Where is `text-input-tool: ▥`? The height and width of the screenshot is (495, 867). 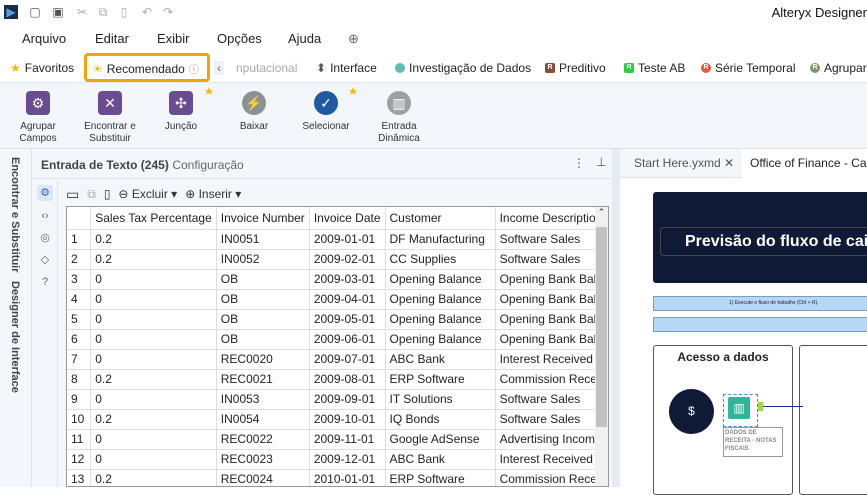
text-input-tool: ▥ is located at coordinates (740, 410).